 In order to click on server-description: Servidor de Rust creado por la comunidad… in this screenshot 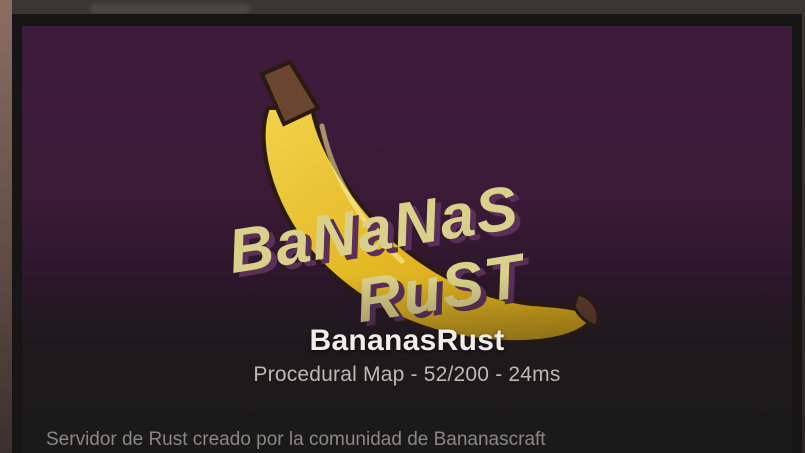, I will do `click(296, 439)`.